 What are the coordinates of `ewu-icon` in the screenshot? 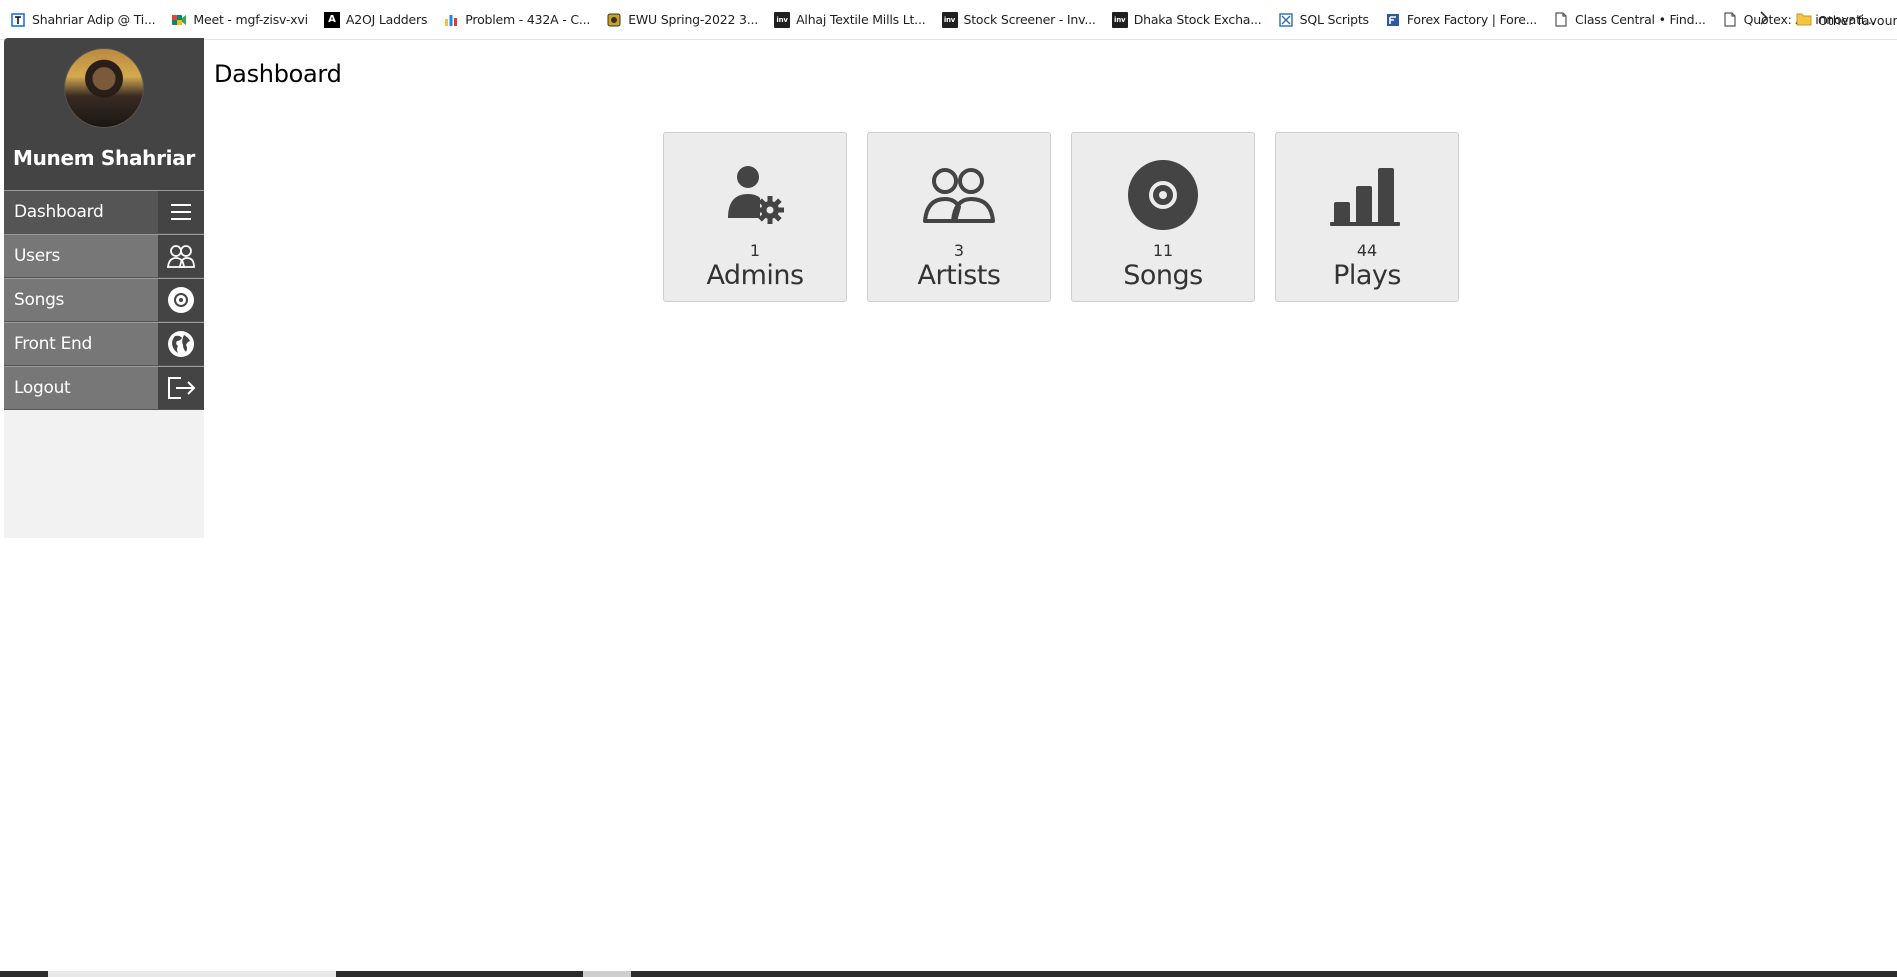 It's located at (614, 20).